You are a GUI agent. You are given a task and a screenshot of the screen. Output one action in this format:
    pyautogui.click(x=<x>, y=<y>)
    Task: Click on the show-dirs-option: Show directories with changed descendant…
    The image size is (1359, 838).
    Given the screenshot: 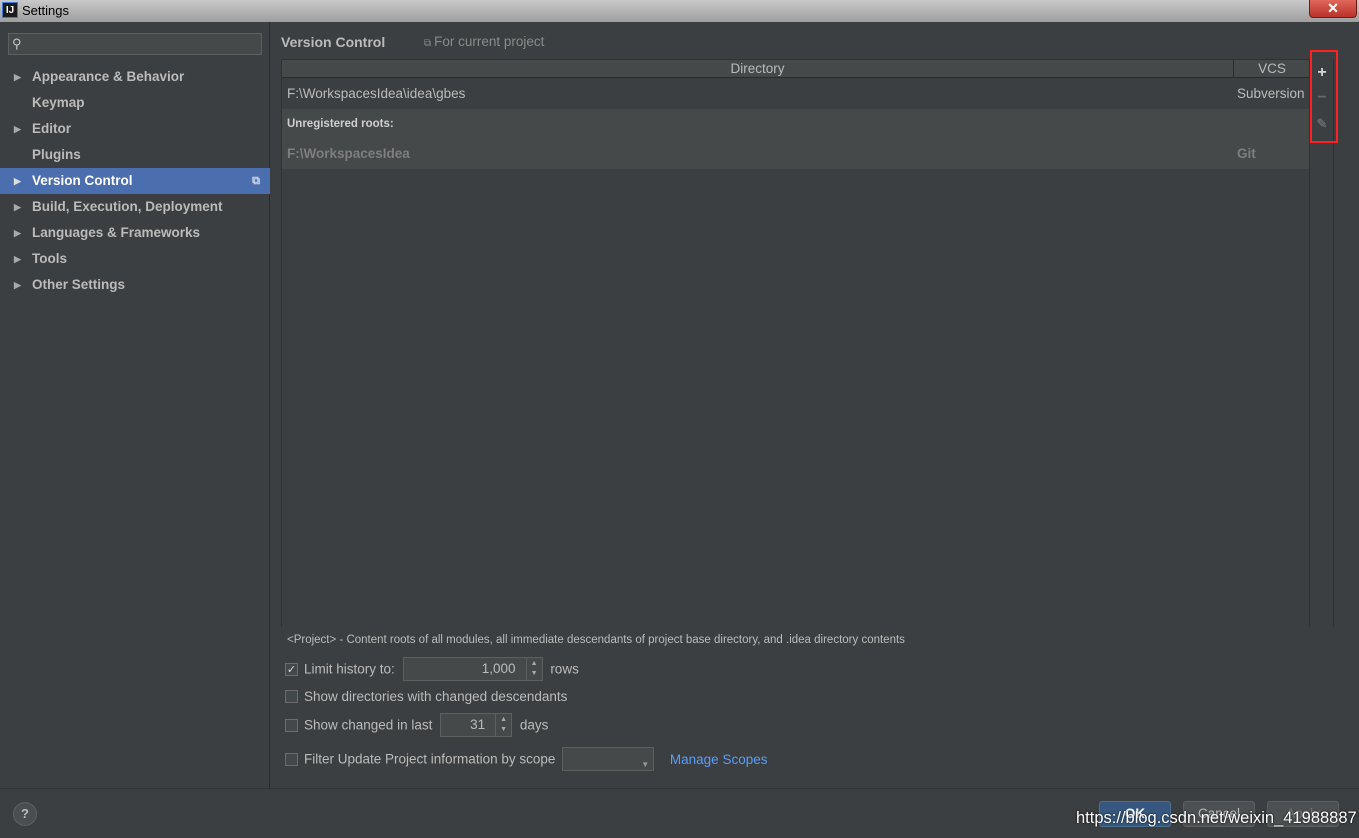 What is the action you would take?
    pyautogui.click(x=426, y=697)
    